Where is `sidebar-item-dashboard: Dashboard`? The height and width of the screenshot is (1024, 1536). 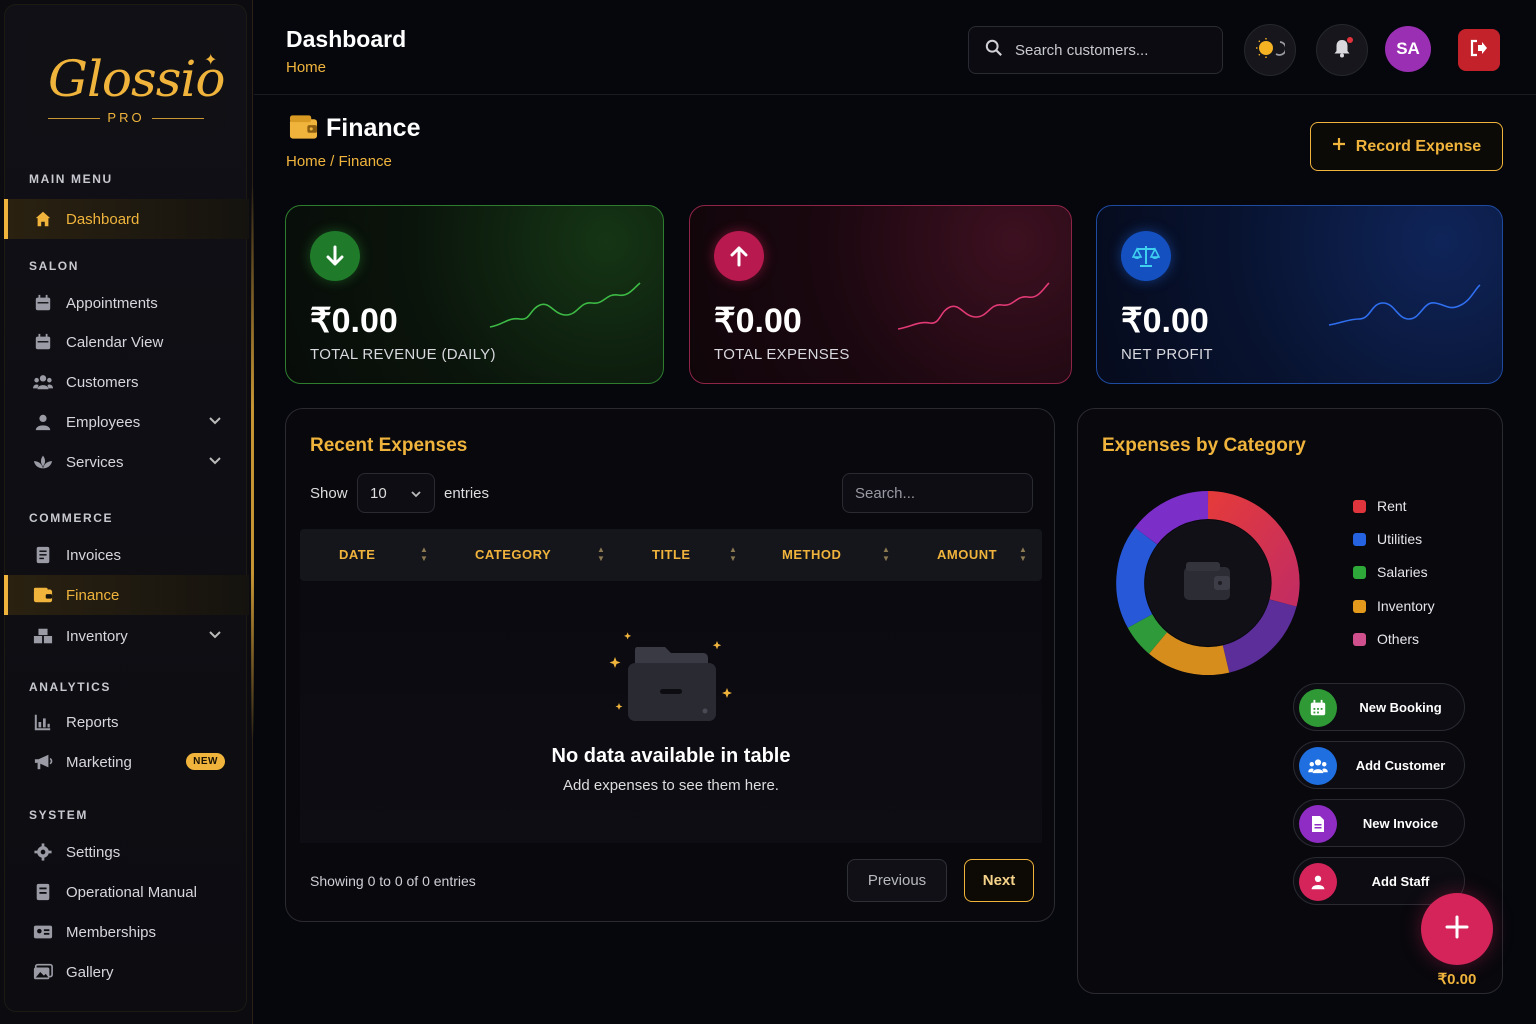
sidebar-item-dashboard: Dashboard is located at coordinates (126, 219).